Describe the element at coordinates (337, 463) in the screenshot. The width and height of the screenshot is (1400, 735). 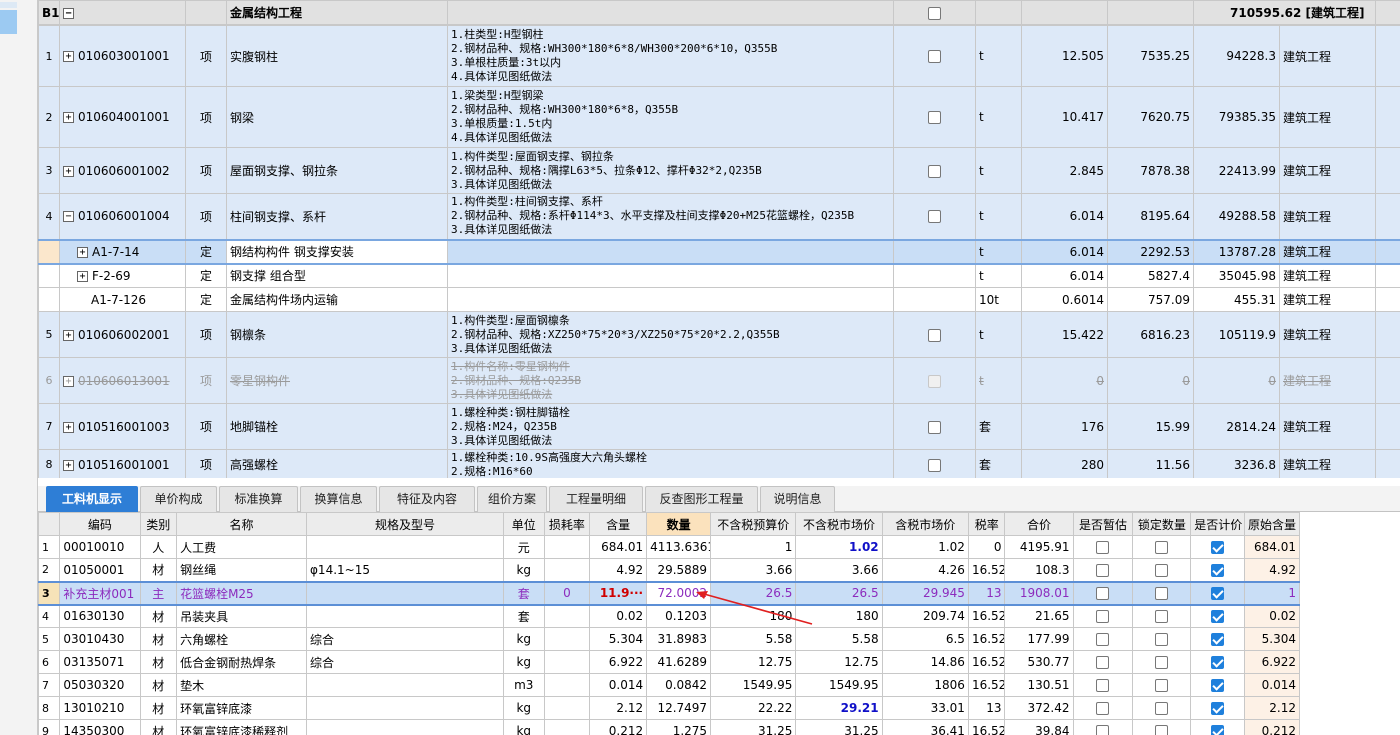
I see `item-name: 高强螺栓` at that location.